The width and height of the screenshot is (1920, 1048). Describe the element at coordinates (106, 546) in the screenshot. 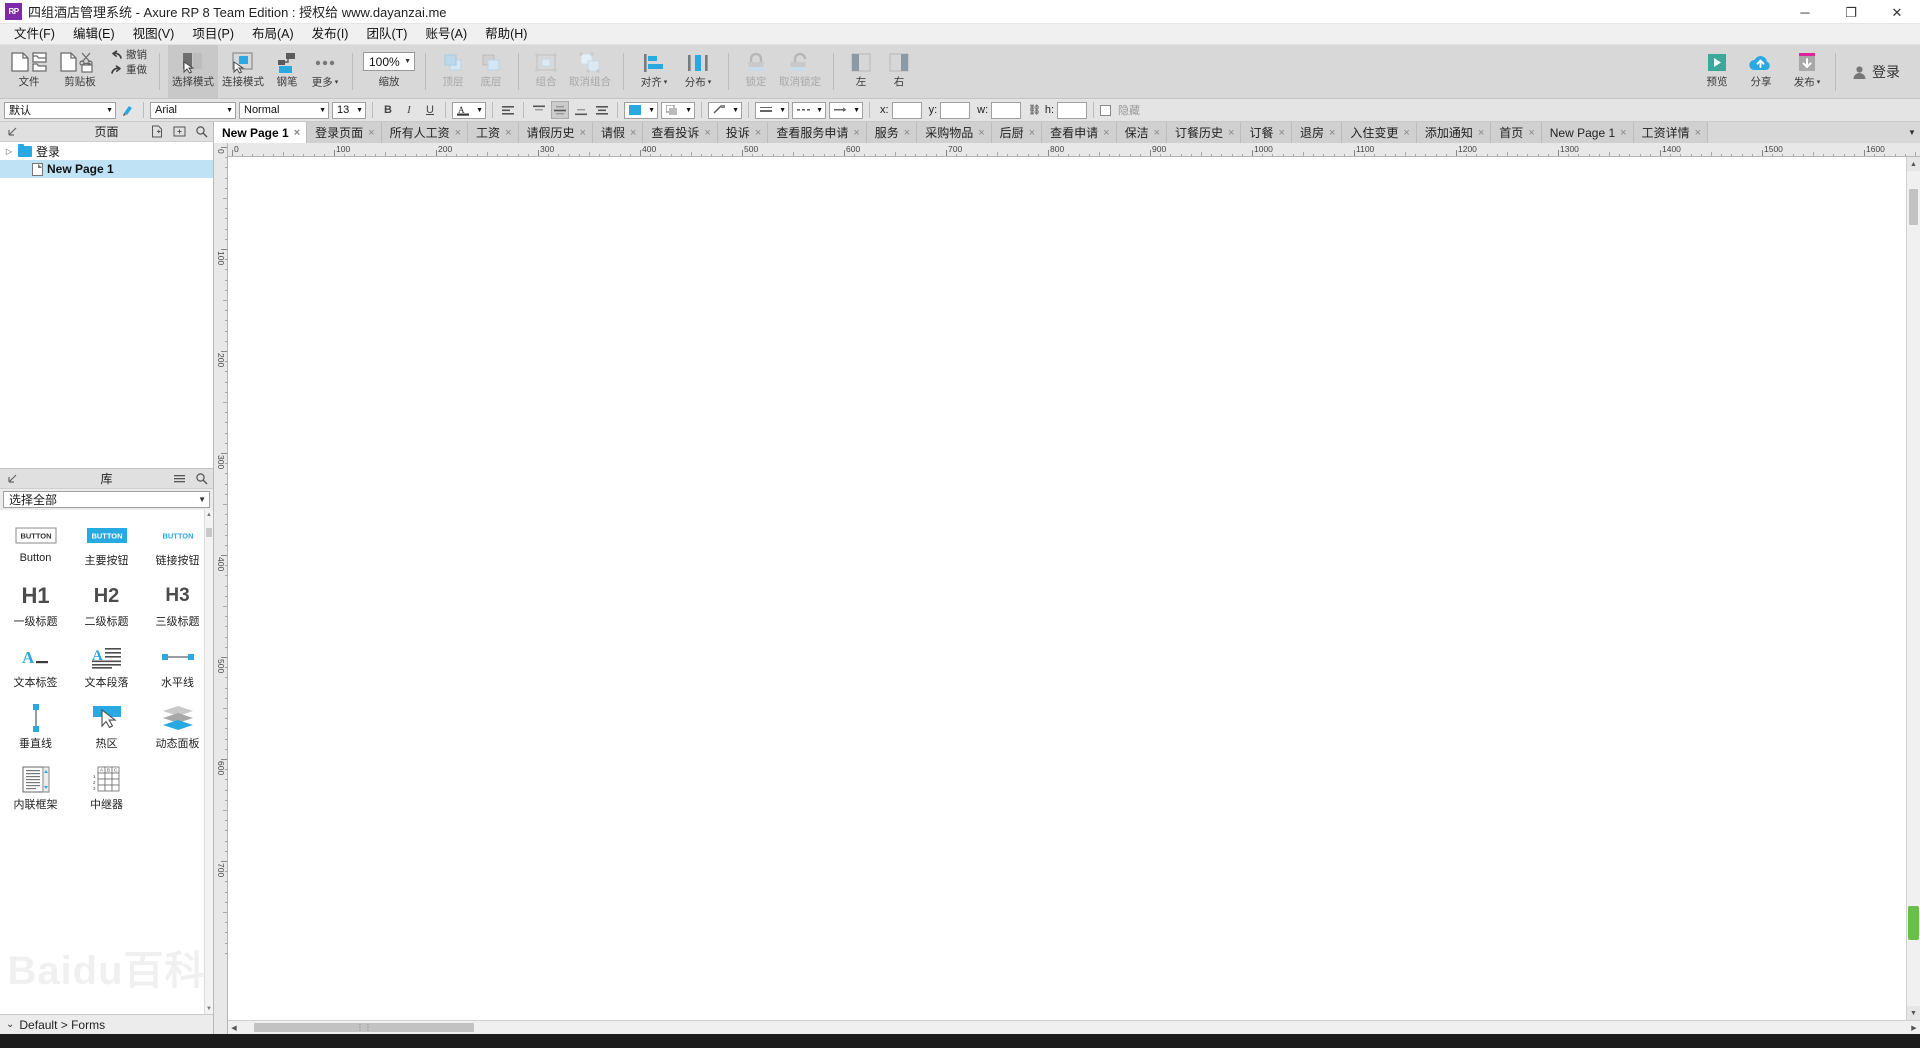

I see `library-item-primary-button: BUTTON 主要按钮` at that location.